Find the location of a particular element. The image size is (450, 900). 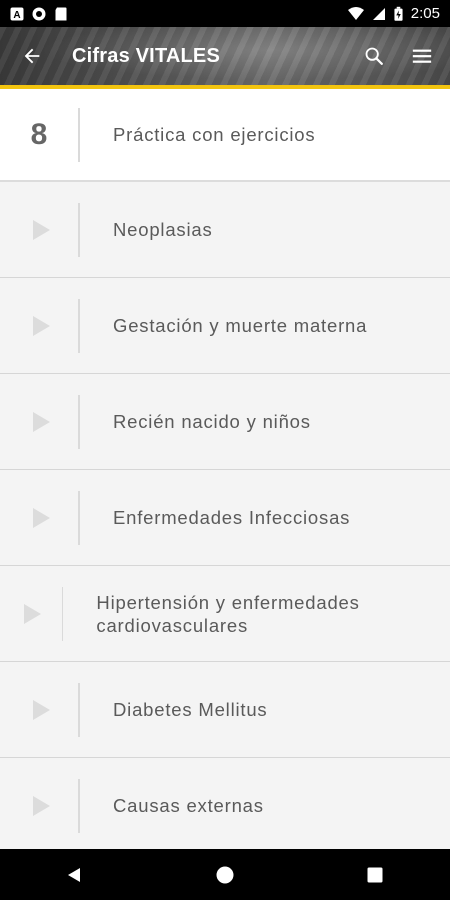

back-arrow-icon is located at coordinates (32, 56).